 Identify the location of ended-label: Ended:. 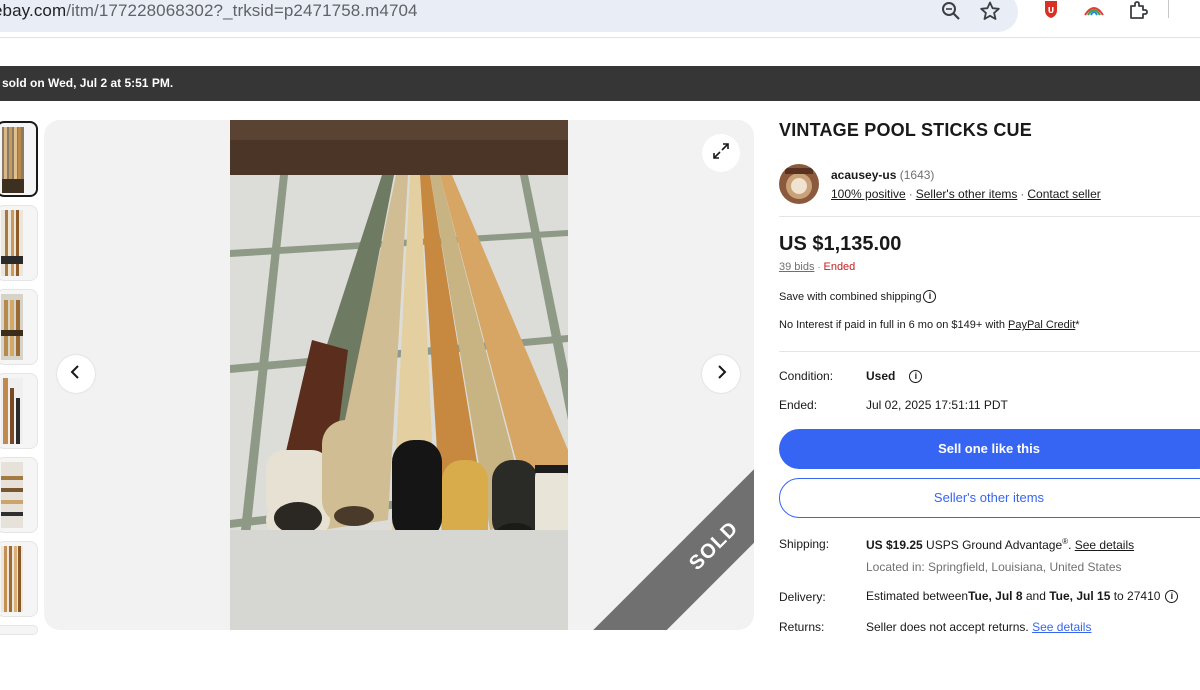
(798, 405).